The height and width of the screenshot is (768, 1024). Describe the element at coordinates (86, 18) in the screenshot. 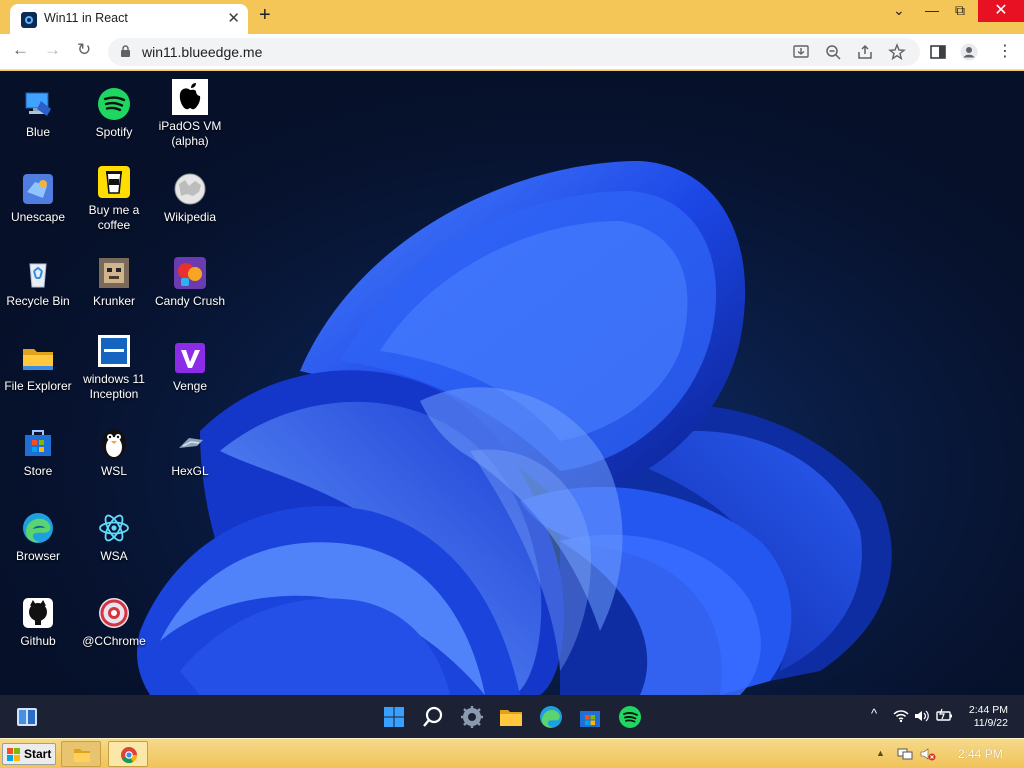

I see `tab-title: Win11 in React` at that location.